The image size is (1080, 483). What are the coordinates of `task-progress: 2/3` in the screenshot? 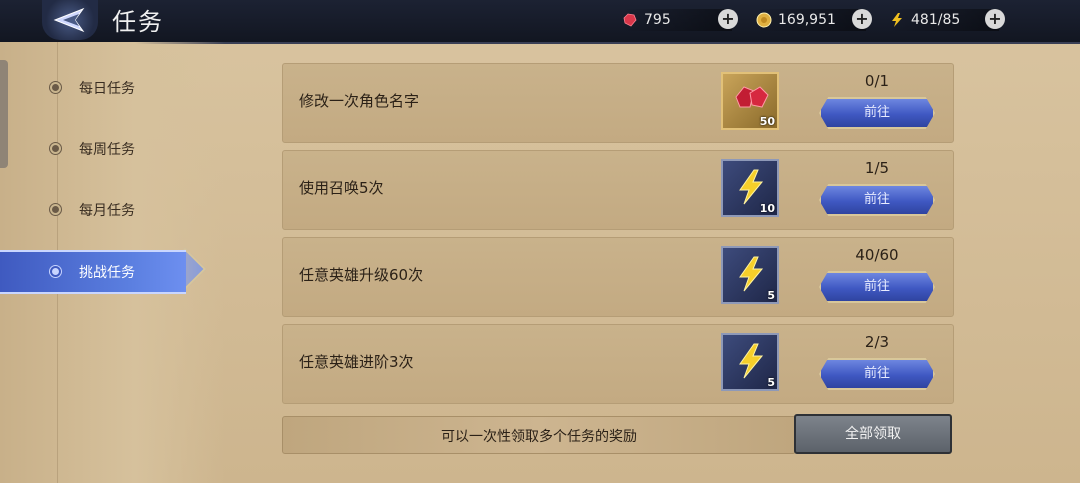 It's located at (877, 342).